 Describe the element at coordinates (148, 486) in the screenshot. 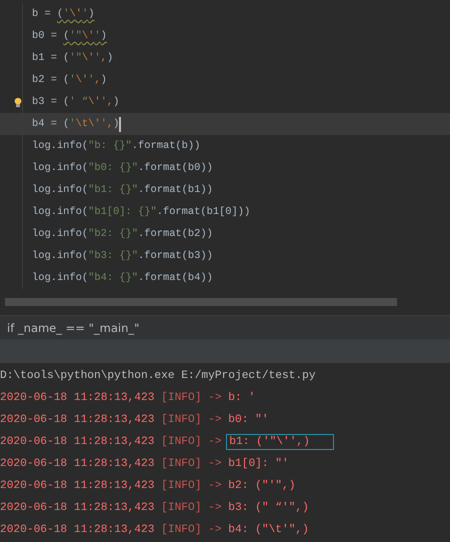

I see `log-line: 2020-06-18 11:28:13,423 [INFO] -> b2: ("'",)` at that location.